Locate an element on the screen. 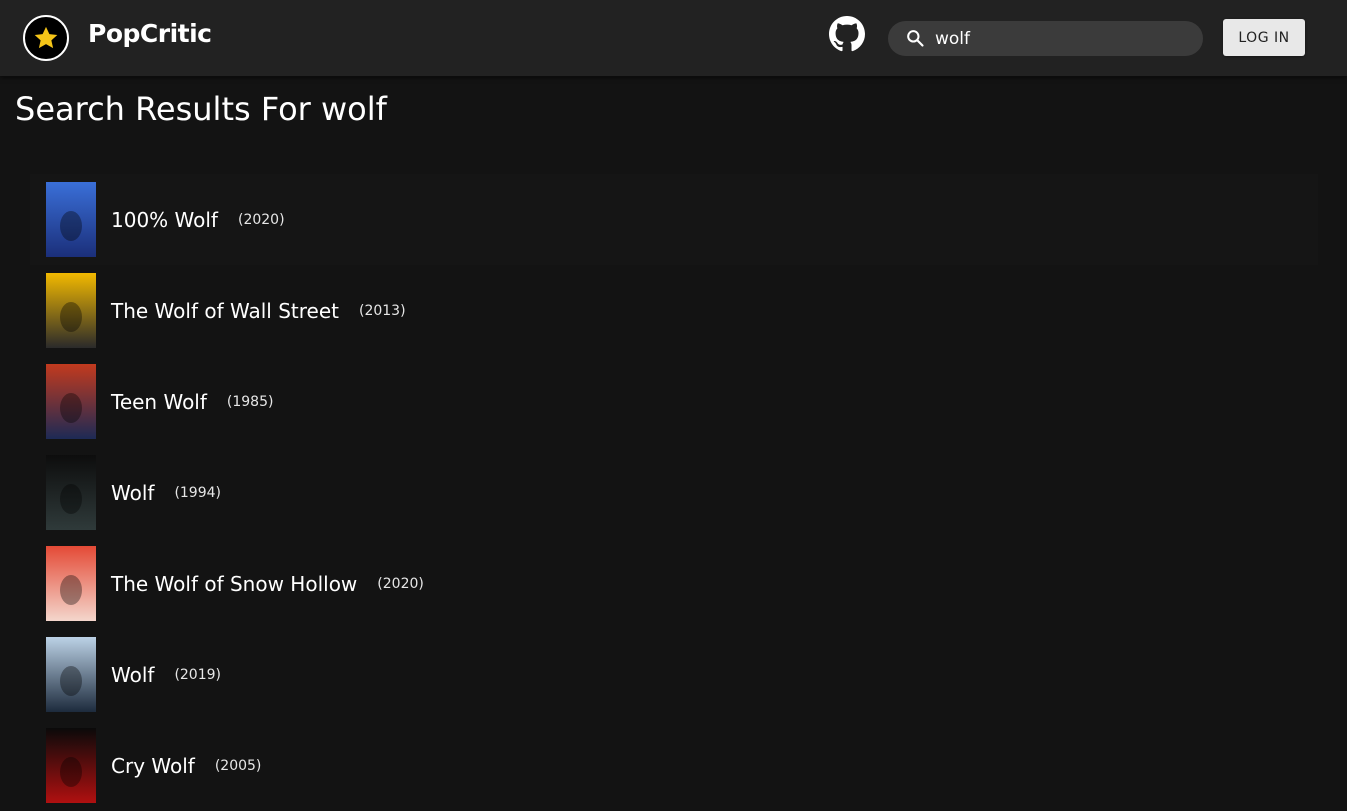 The height and width of the screenshot is (811, 1347). search-bar is located at coordinates (1045, 38).